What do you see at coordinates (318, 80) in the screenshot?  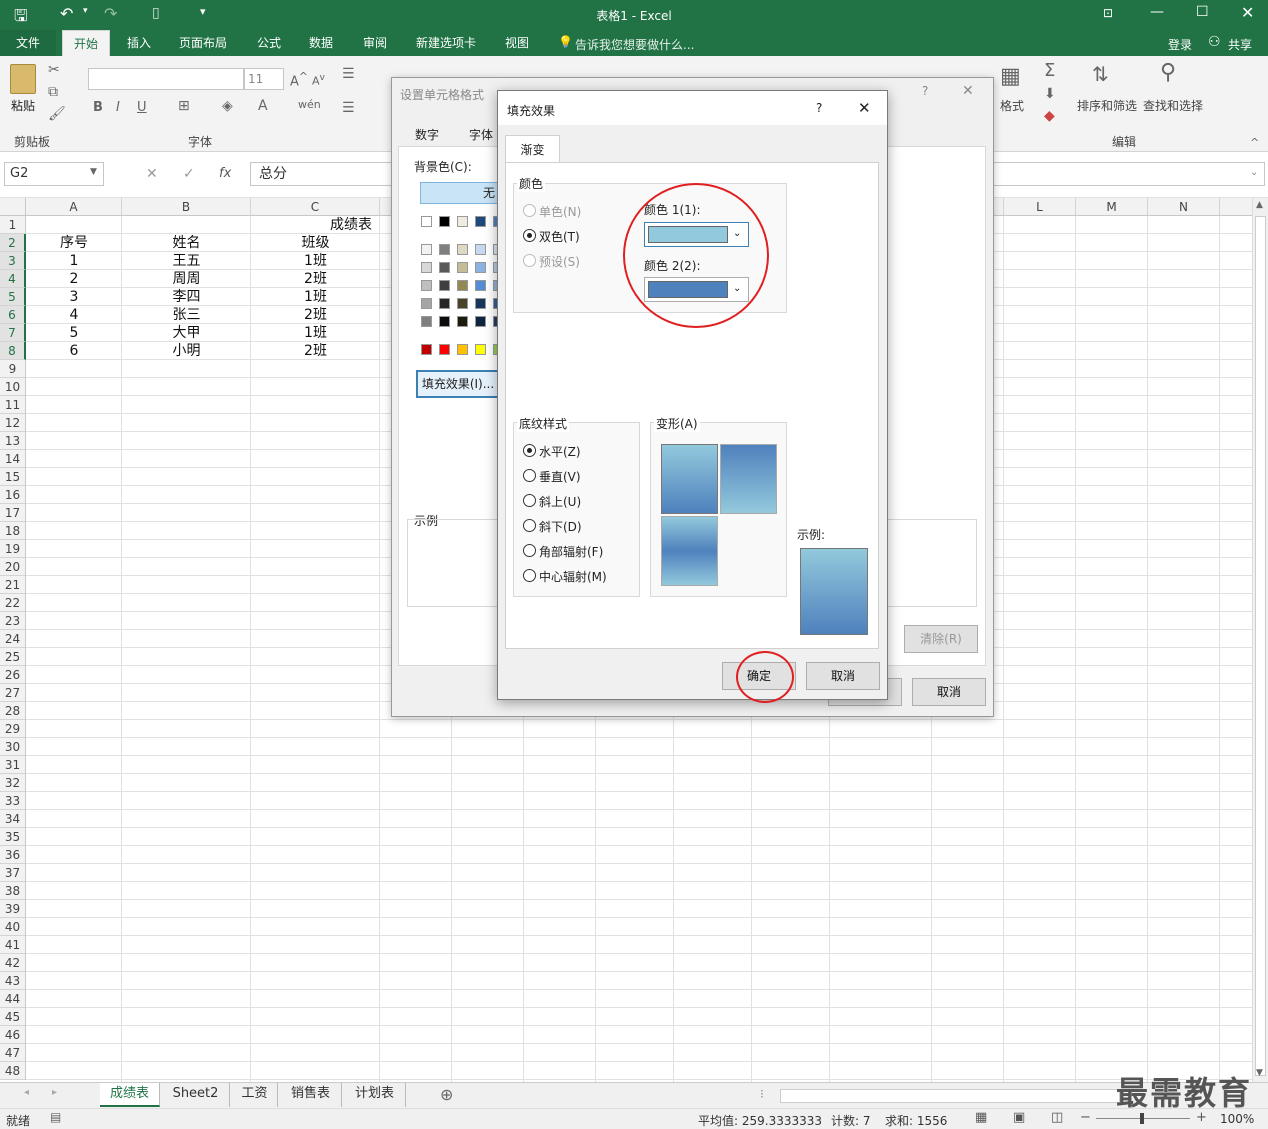 I see `decrease-font-icon: Av` at bounding box center [318, 80].